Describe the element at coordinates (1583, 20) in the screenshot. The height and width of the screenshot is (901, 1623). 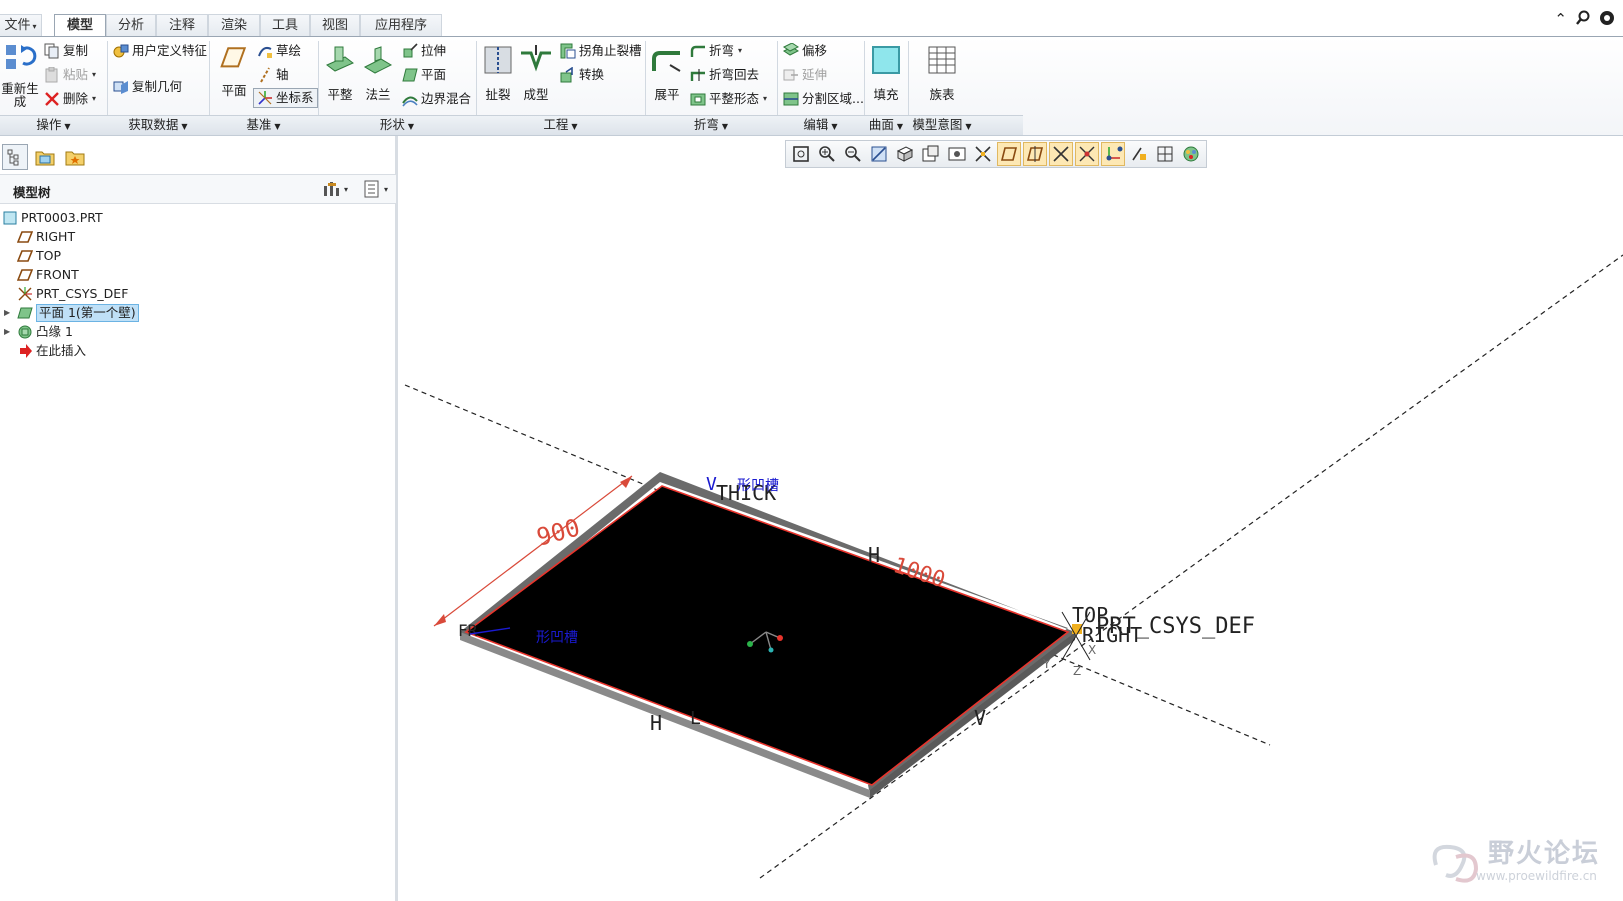
I see `search-icon` at that location.